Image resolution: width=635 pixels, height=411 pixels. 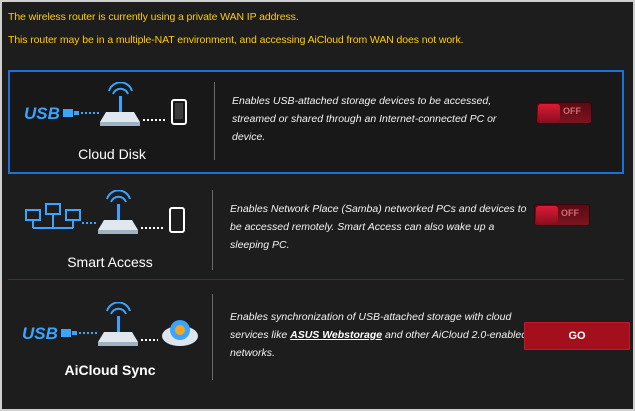 I want to click on cloud-sync-icon, so click(x=180, y=333).